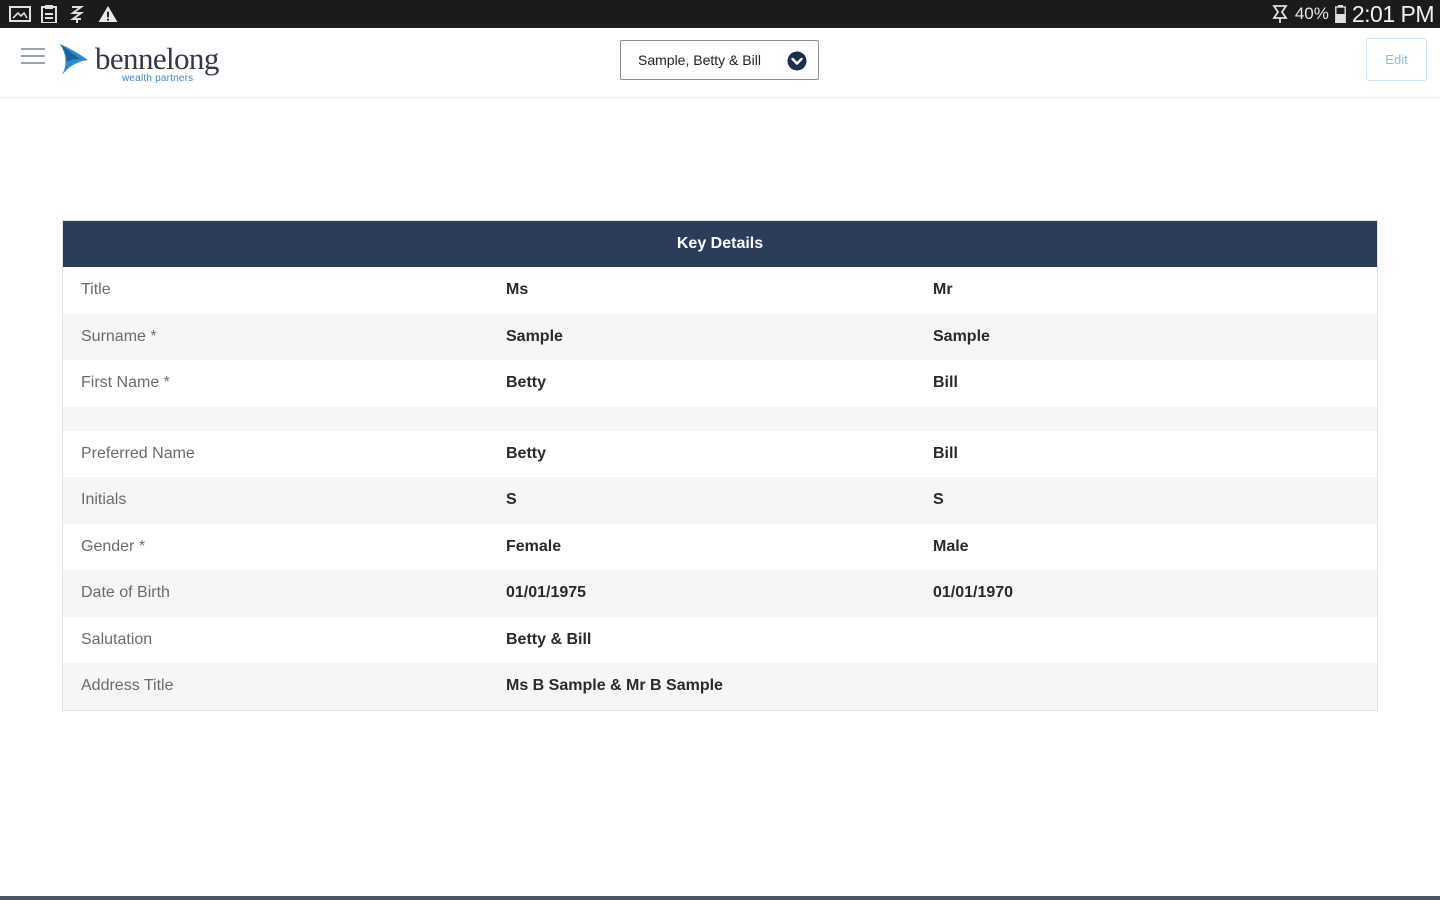 The image size is (1440, 900). I want to click on table-row: Date of Birth 01/01/1975 01/01/1970, so click(720, 593).